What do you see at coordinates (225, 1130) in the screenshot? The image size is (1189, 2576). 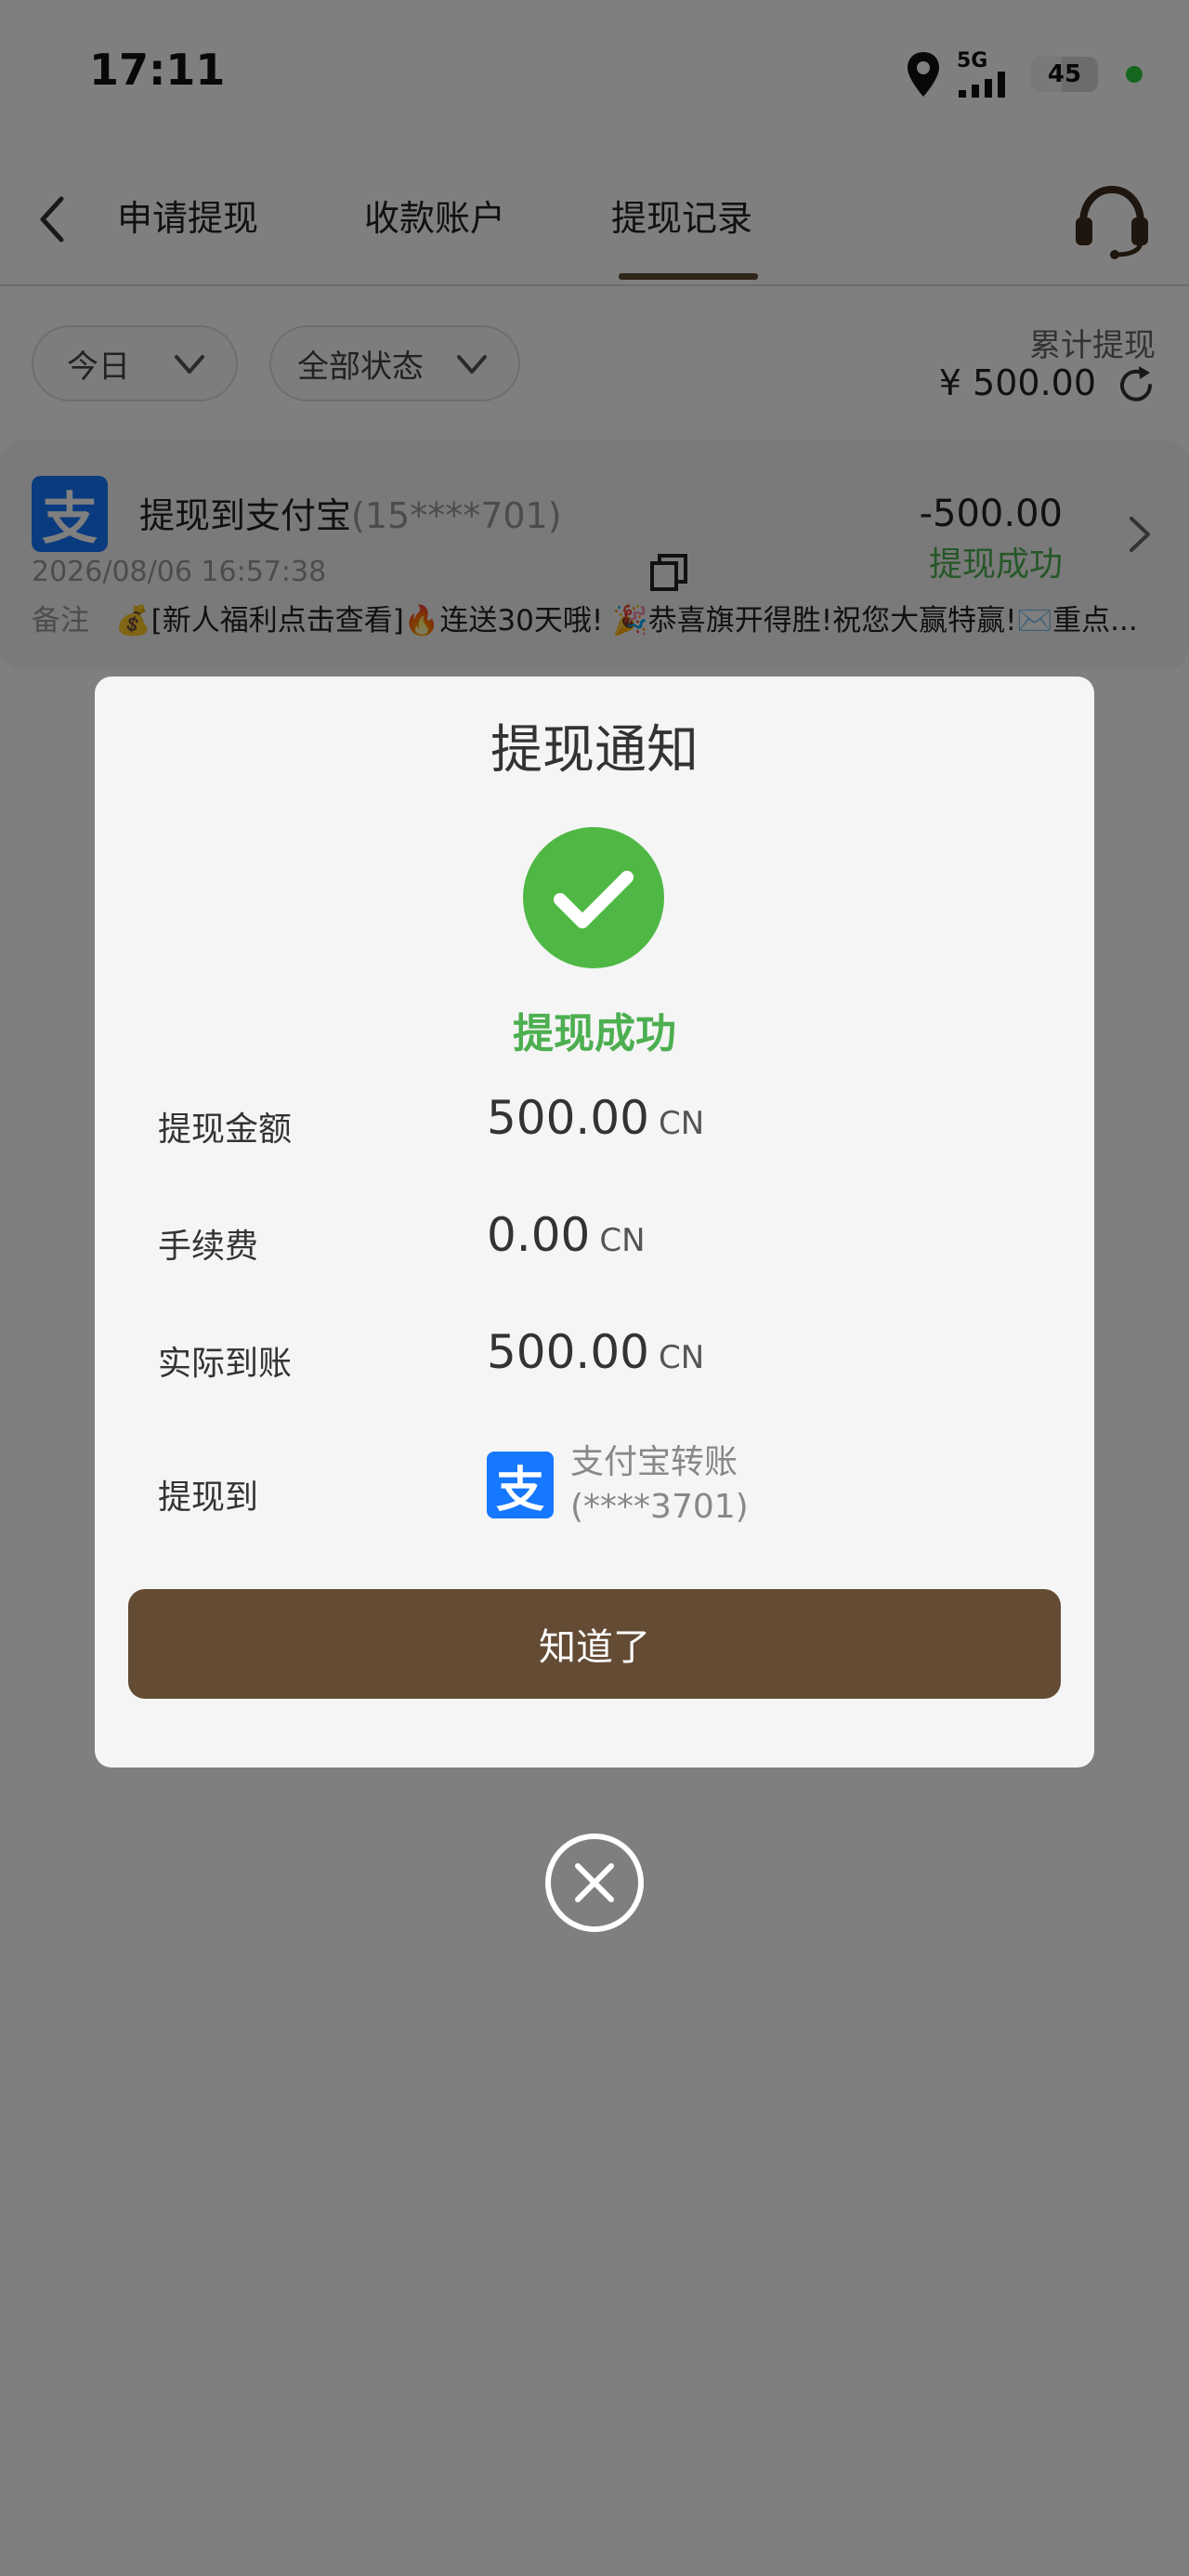 I see `amount-label: 提现金额` at bounding box center [225, 1130].